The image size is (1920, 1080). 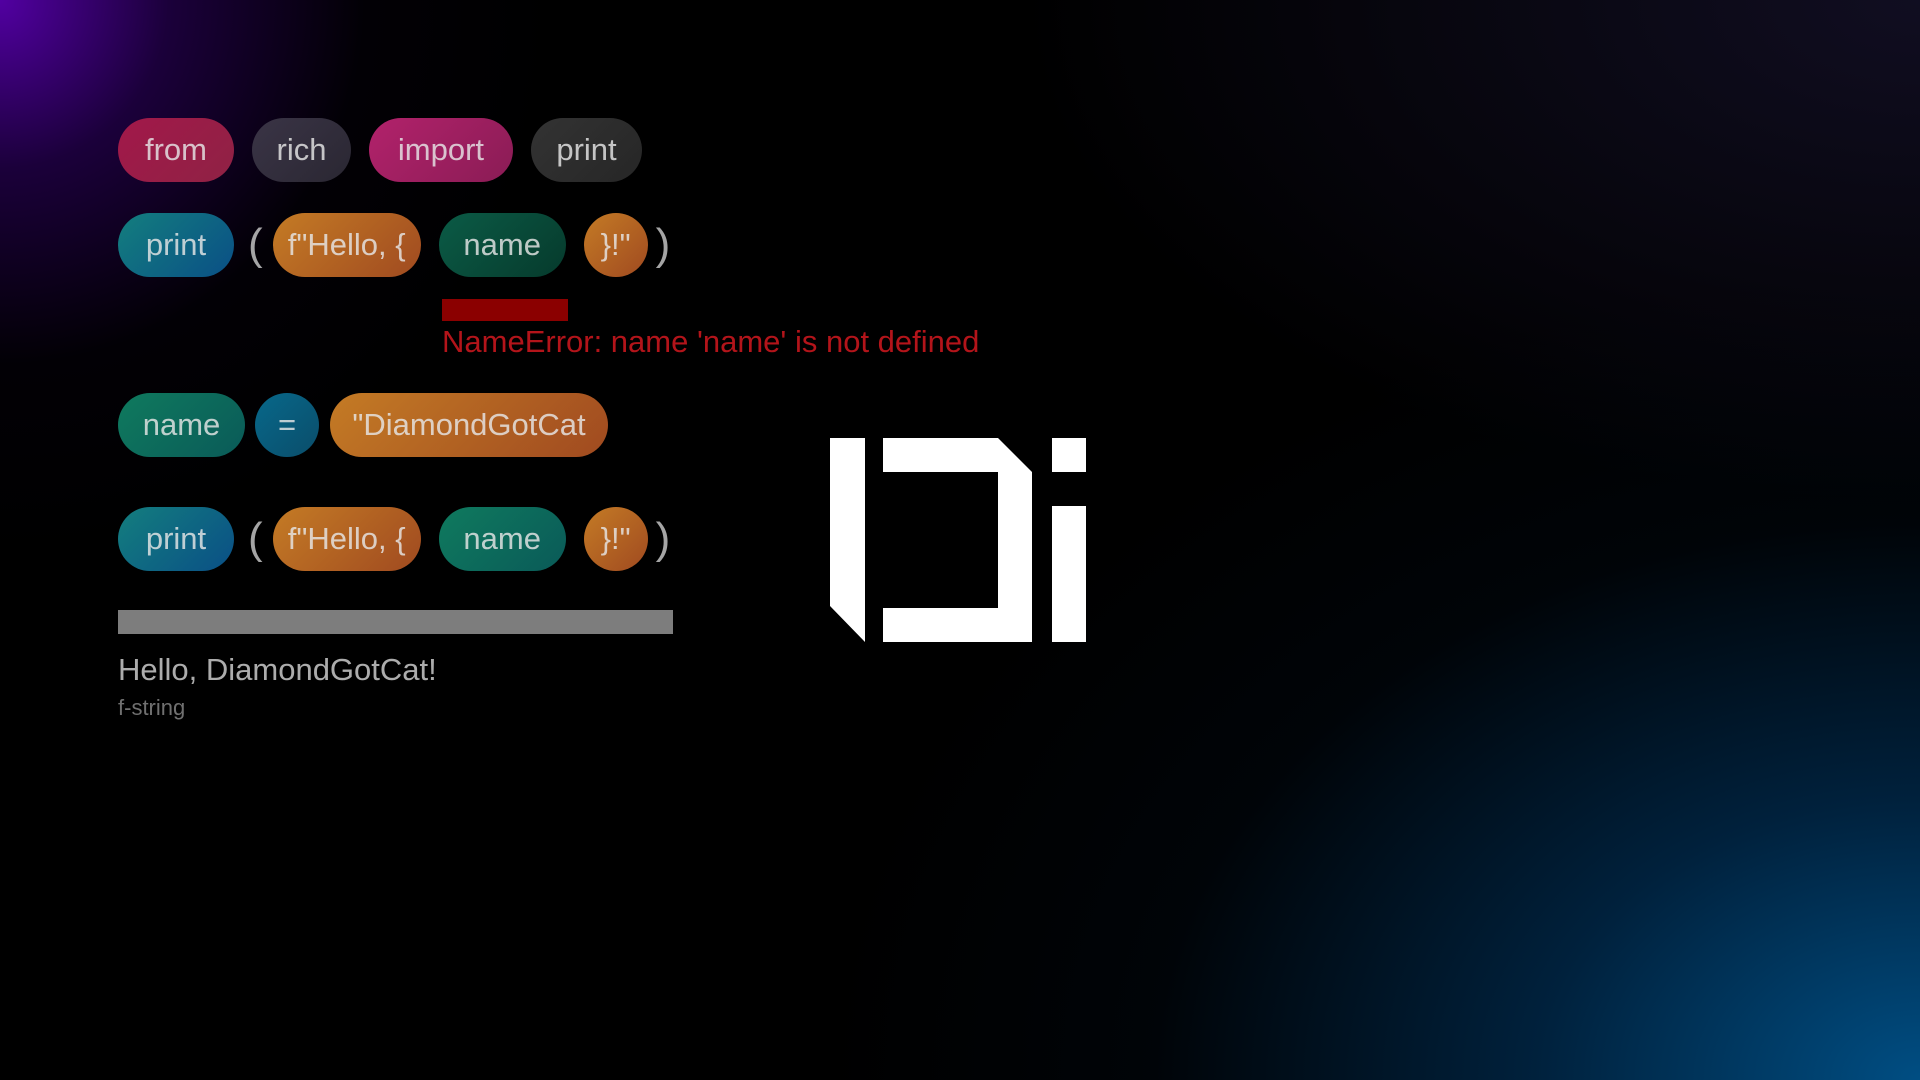 I want to click on error-message: NameError: name 'name' is not defined, so click(x=711, y=341).